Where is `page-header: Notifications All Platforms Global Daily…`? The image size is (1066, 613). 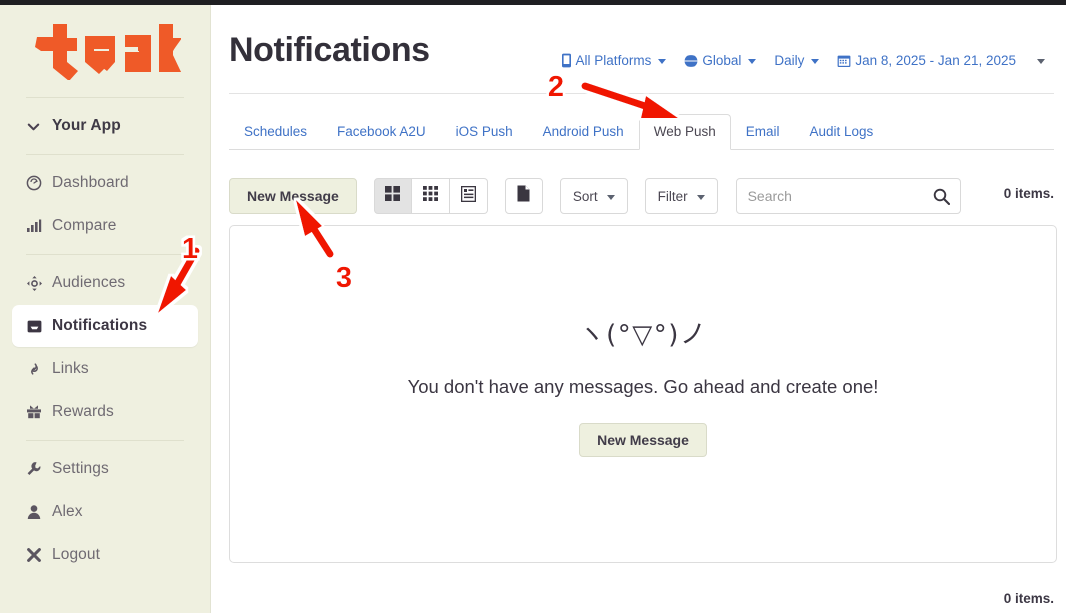
page-header: Notifications All Platforms Global Daily… is located at coordinates (638, 49).